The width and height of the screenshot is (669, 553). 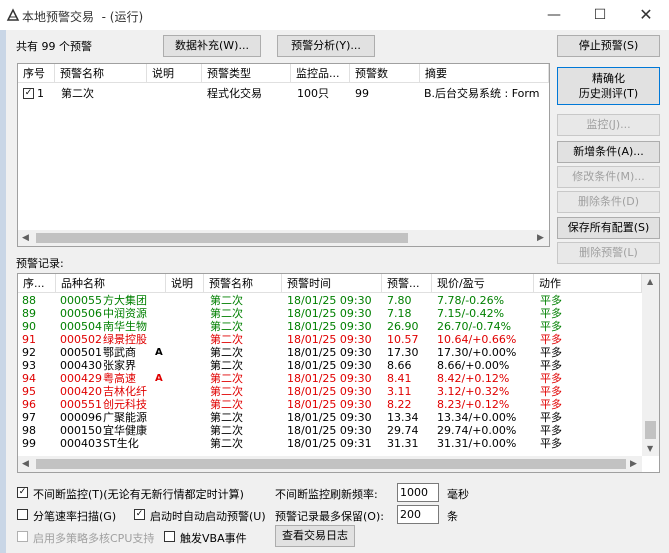 What do you see at coordinates (477, 430) in the screenshot?
I see `record-pnl: 29.74/+0.00%` at bounding box center [477, 430].